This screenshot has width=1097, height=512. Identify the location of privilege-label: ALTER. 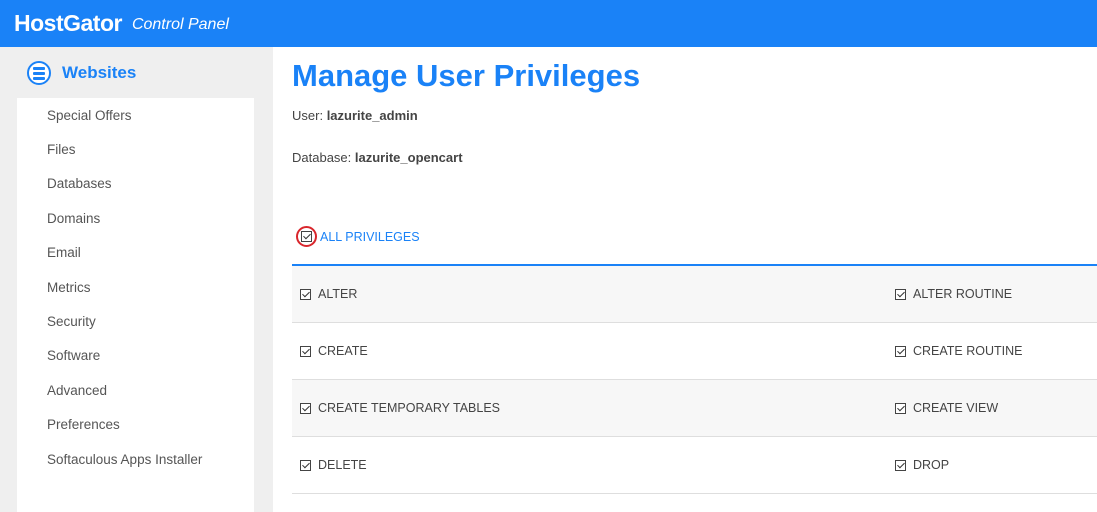
(338, 294).